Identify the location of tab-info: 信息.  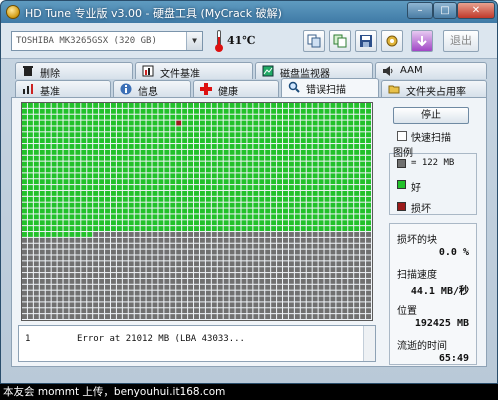
(152, 89).